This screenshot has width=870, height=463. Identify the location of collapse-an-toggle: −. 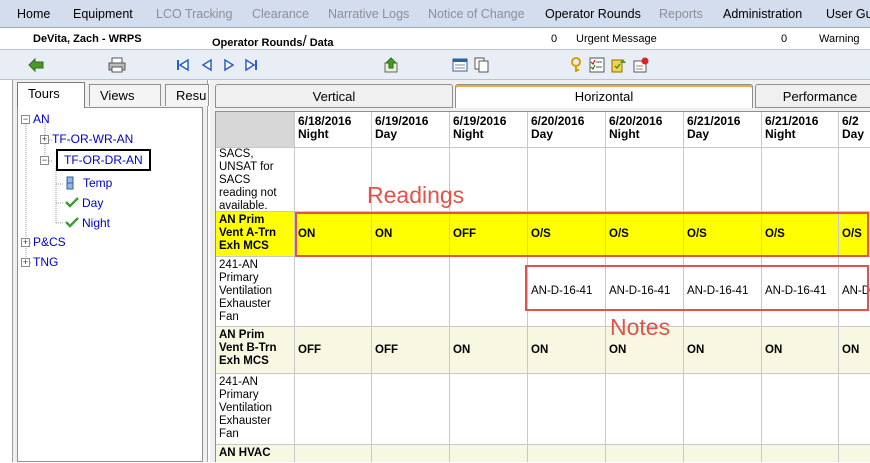
(25, 119).